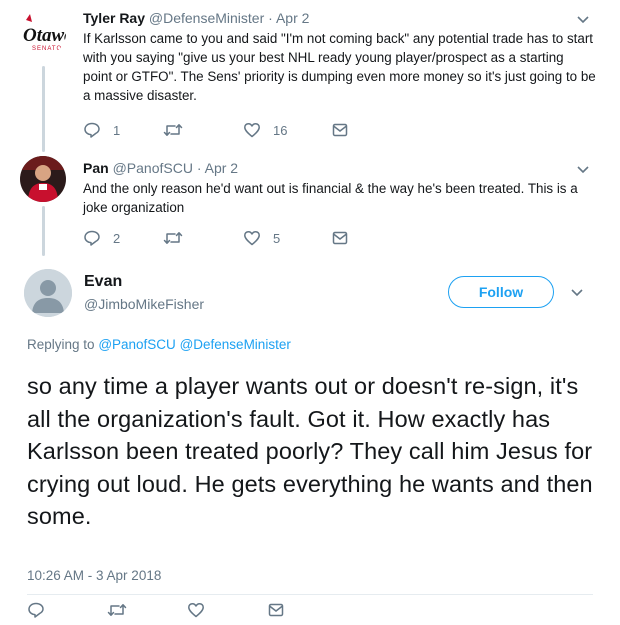 The height and width of the screenshot is (625, 620). I want to click on replying-to: Replying to @PanofSCU @DefenseMinister, so click(159, 344).